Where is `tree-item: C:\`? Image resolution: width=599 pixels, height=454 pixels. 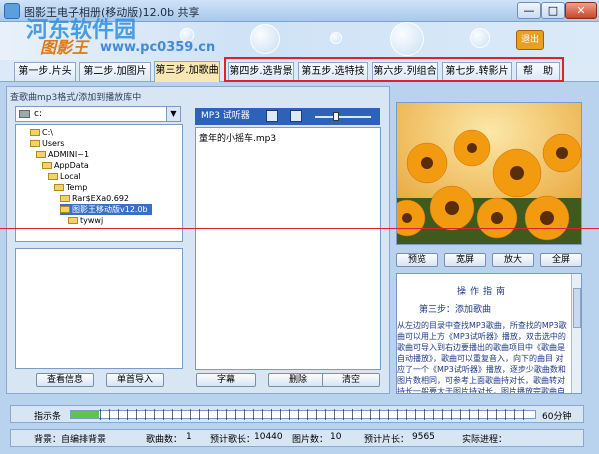 tree-item: C:\ is located at coordinates (41, 132).